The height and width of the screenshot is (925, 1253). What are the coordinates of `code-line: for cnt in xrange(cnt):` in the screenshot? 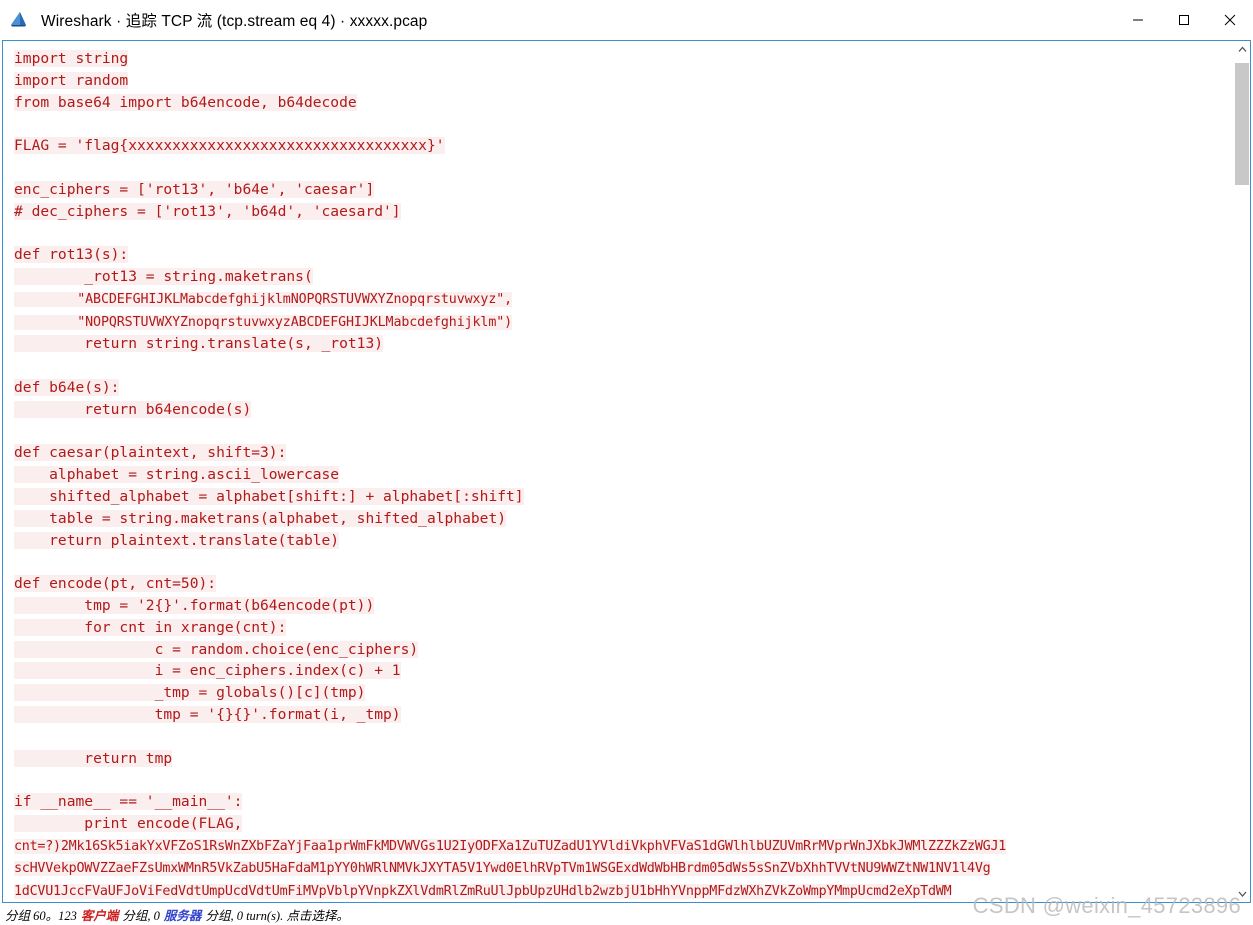 It's located at (150, 627).